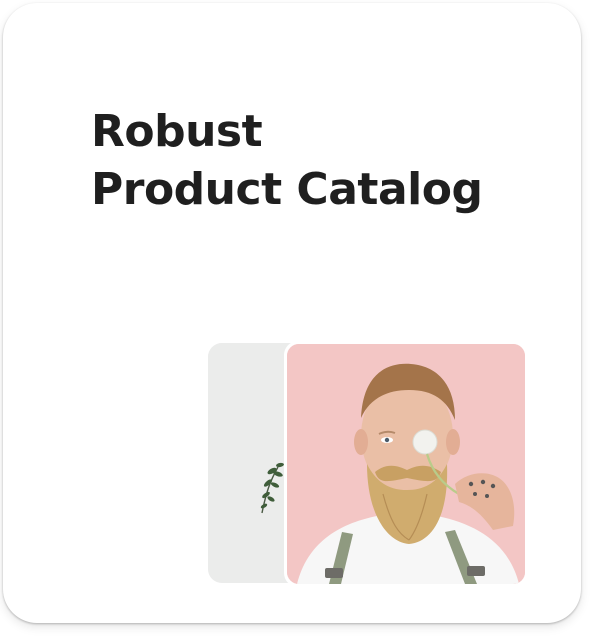 Image resolution: width=597 pixels, height=637 pixels. What do you see at coordinates (287, 161) in the screenshot?
I see `card-title: Robust Product Catalog` at bounding box center [287, 161].